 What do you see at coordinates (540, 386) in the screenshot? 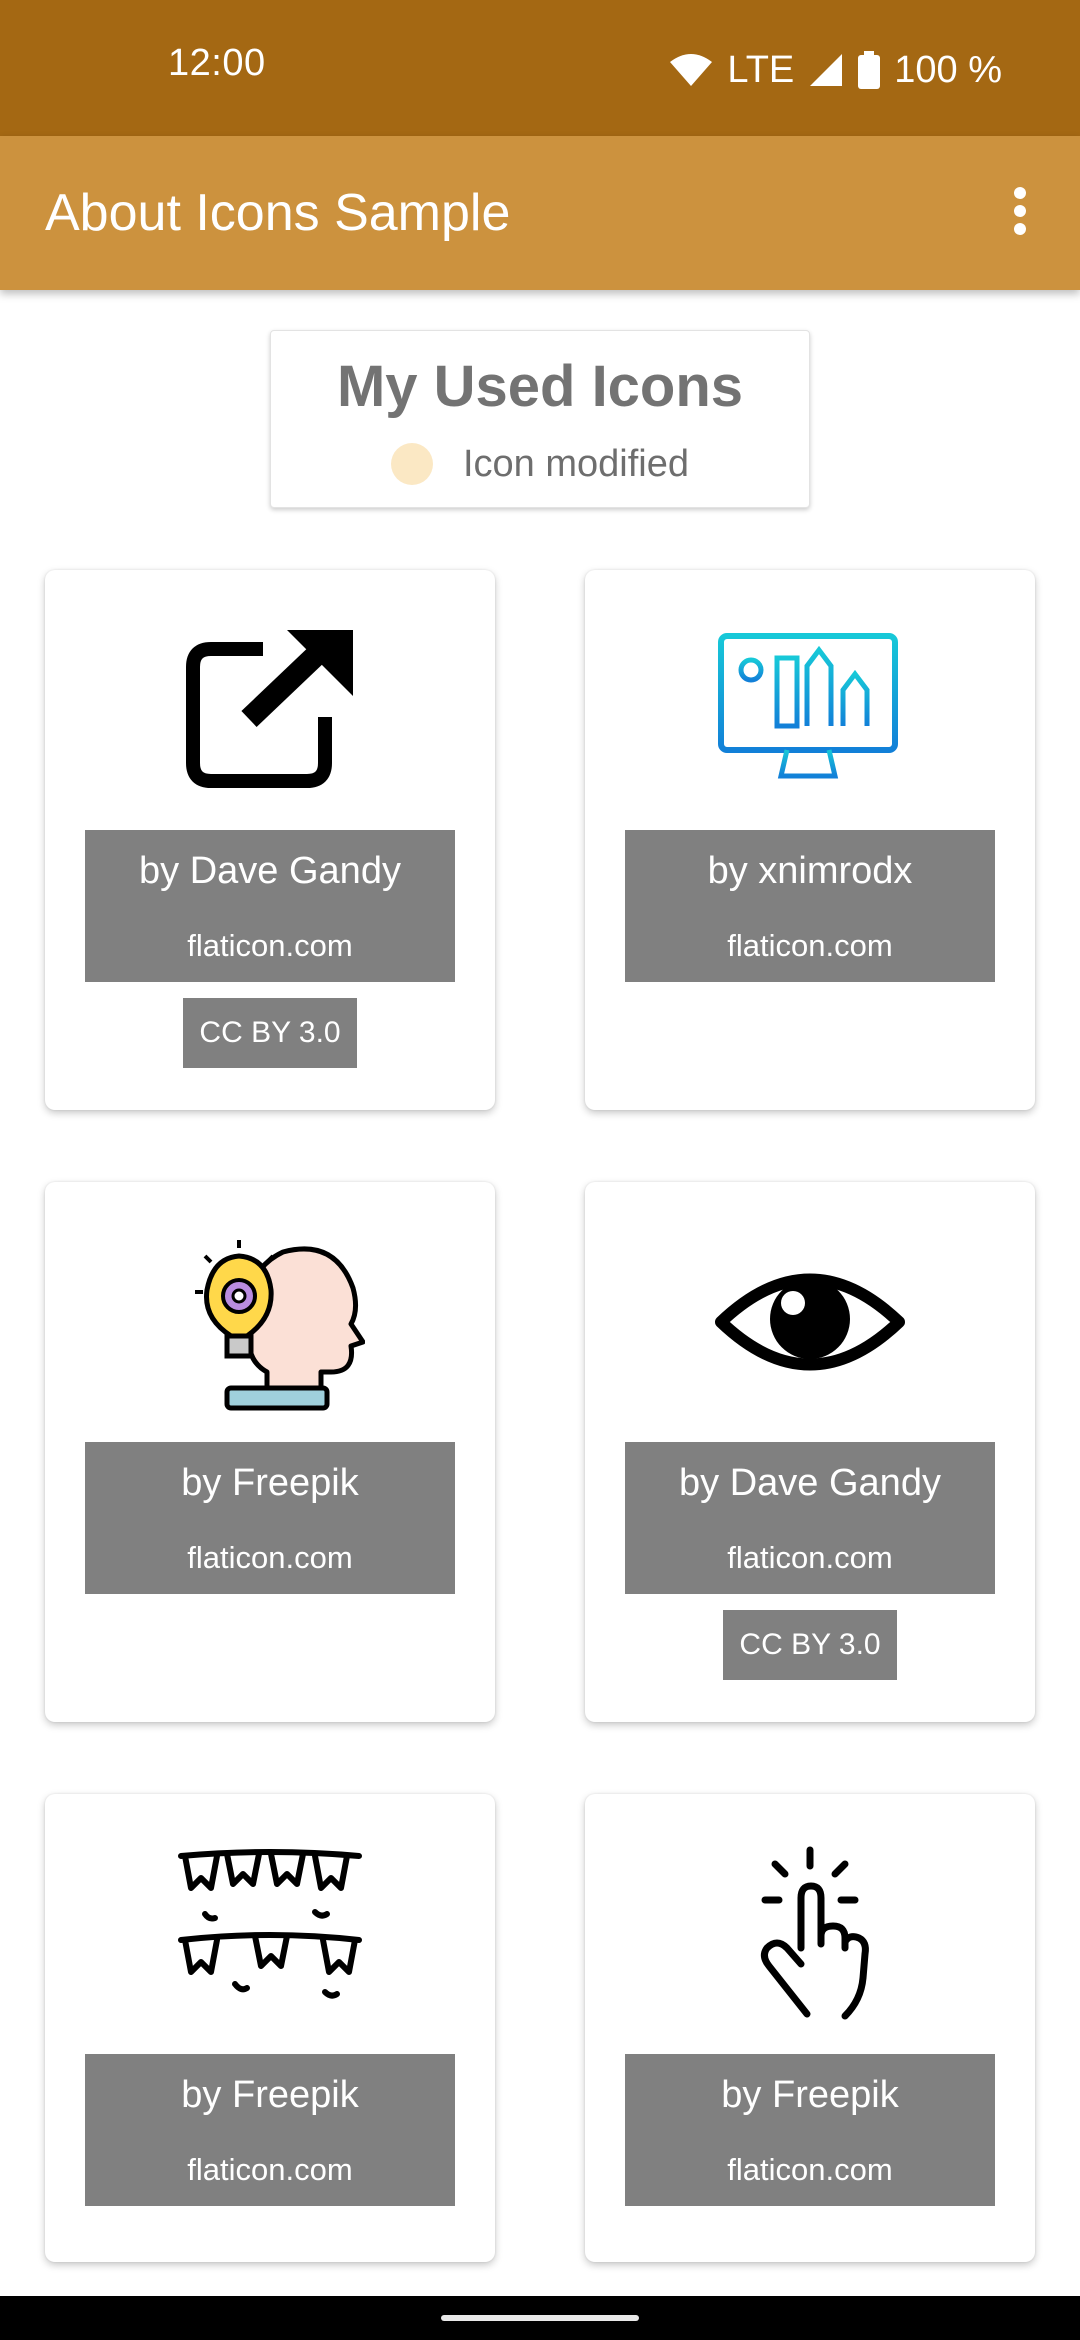
I see `legend-title: My Used Icons` at bounding box center [540, 386].